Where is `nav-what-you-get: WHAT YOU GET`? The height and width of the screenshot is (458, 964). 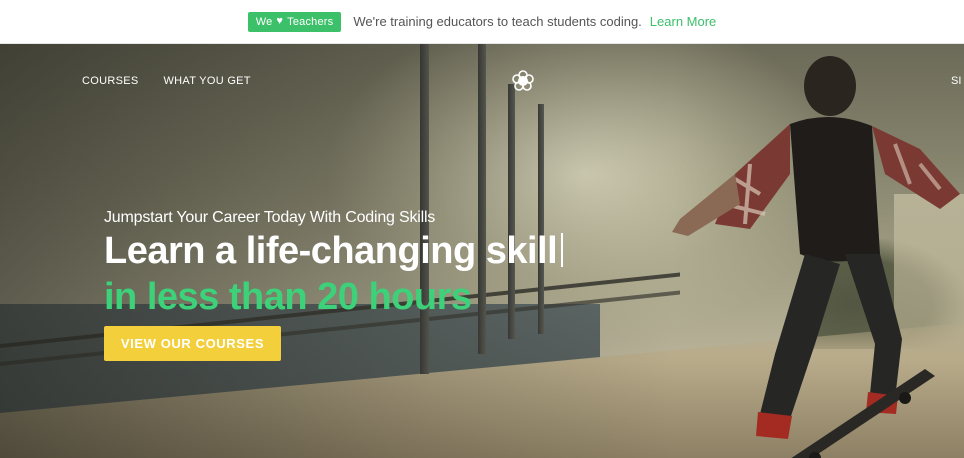
nav-what-you-get: WHAT YOU GET is located at coordinates (207, 81).